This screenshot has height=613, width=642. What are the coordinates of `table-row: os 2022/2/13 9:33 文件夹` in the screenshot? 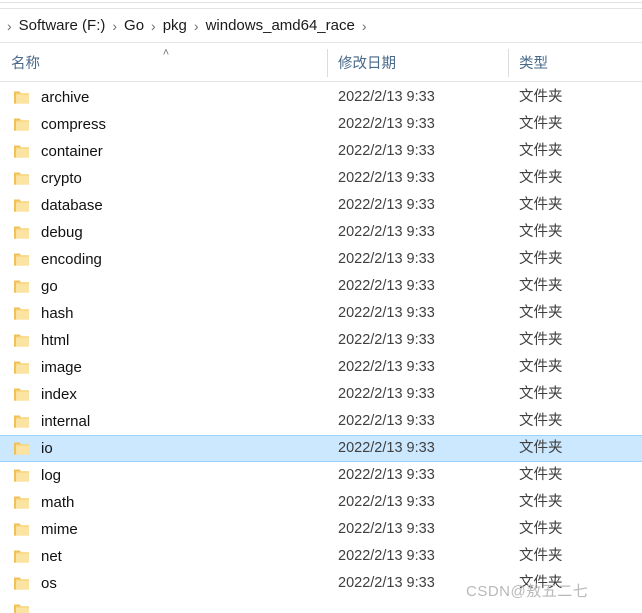 It's located at (321, 583).